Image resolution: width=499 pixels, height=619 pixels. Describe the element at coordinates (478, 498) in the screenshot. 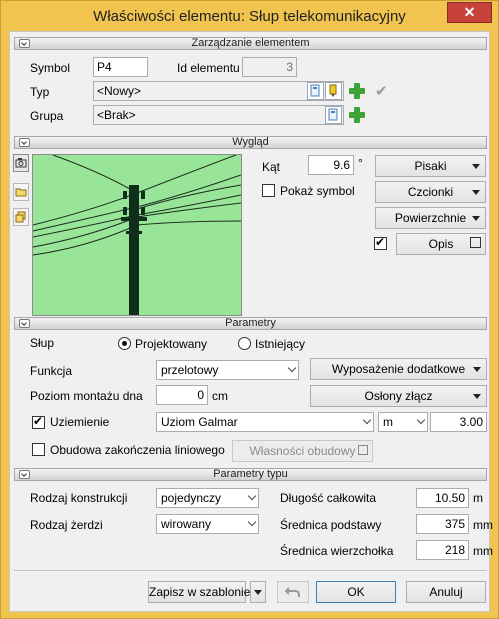

I see `total-length-unit: m` at that location.